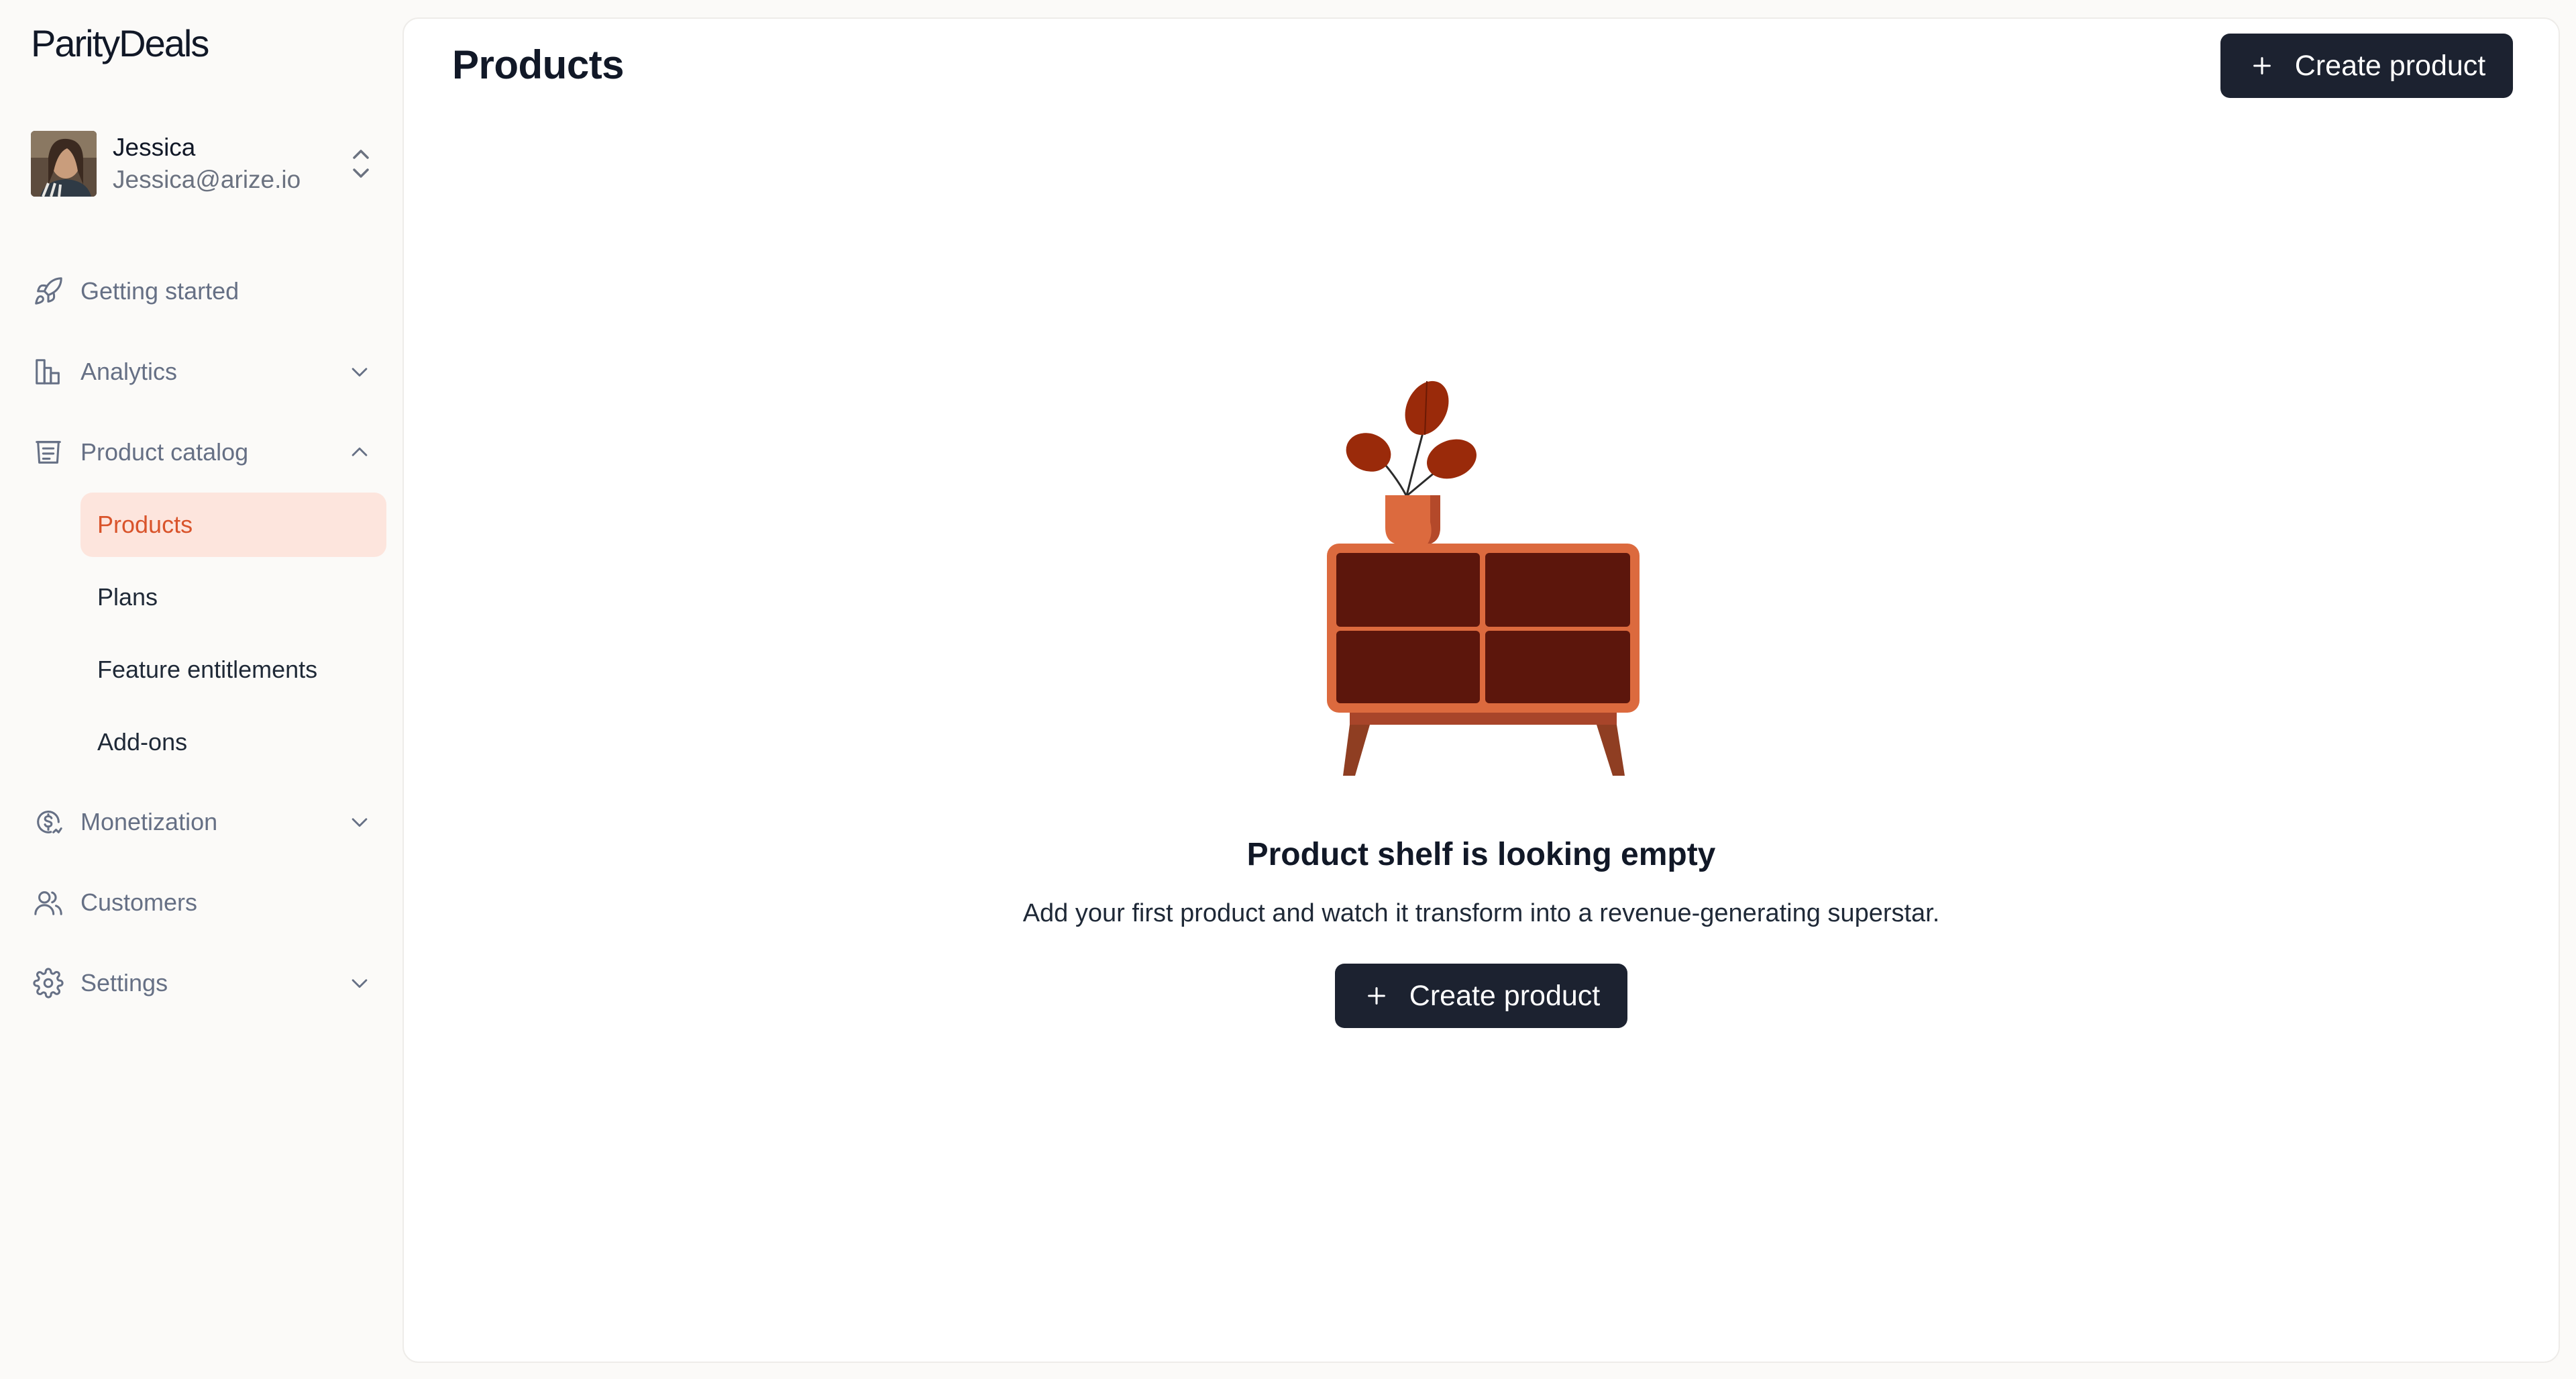  Describe the element at coordinates (48, 452) in the screenshot. I see `catalog-icon` at that location.